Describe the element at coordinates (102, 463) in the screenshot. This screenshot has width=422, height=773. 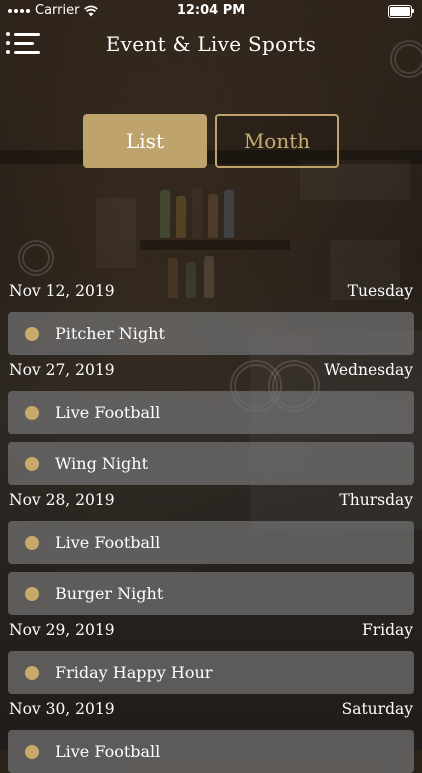
I see `event-name: Wing Night` at that location.